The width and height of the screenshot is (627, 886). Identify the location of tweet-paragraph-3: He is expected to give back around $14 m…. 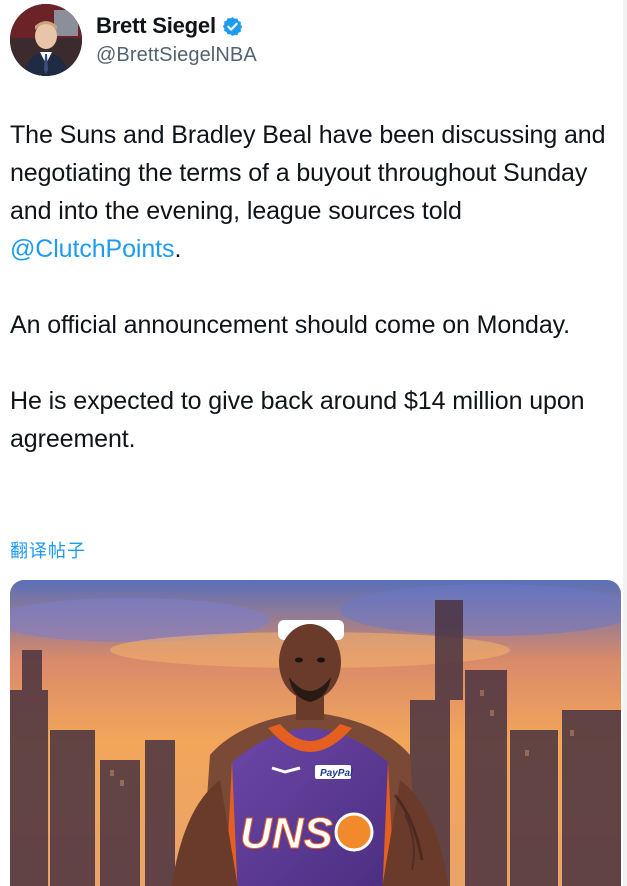
(297, 420).